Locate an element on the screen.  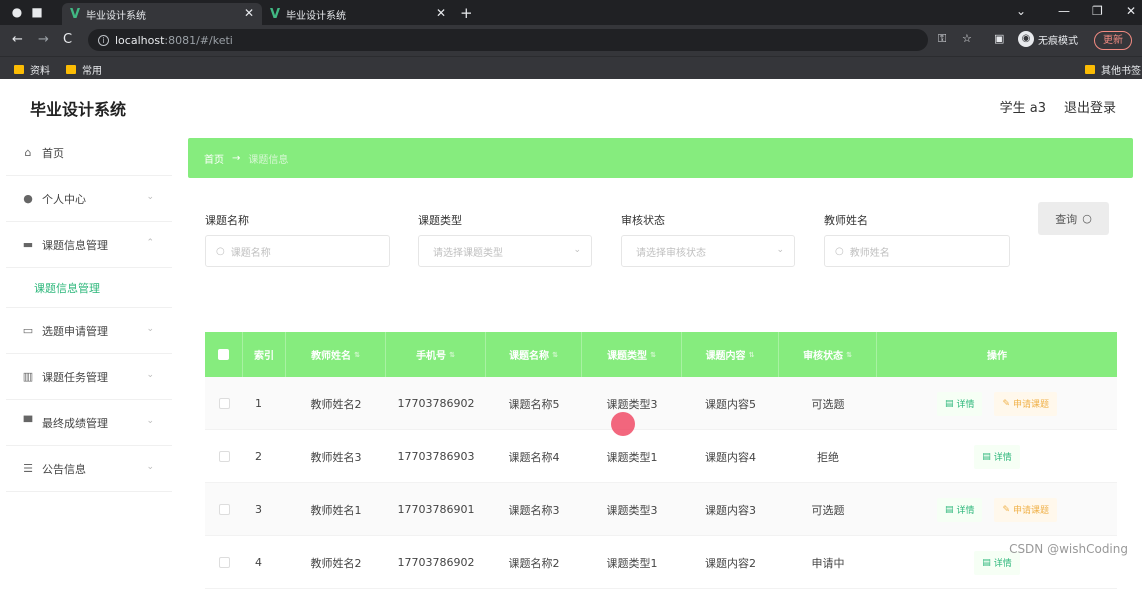
select-placeholder: 请选择审核状态 is located at coordinates (671, 253).